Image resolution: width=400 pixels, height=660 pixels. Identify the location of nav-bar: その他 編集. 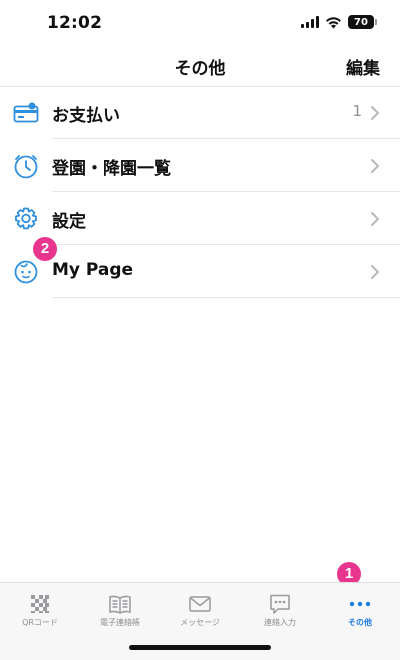
(200, 66).